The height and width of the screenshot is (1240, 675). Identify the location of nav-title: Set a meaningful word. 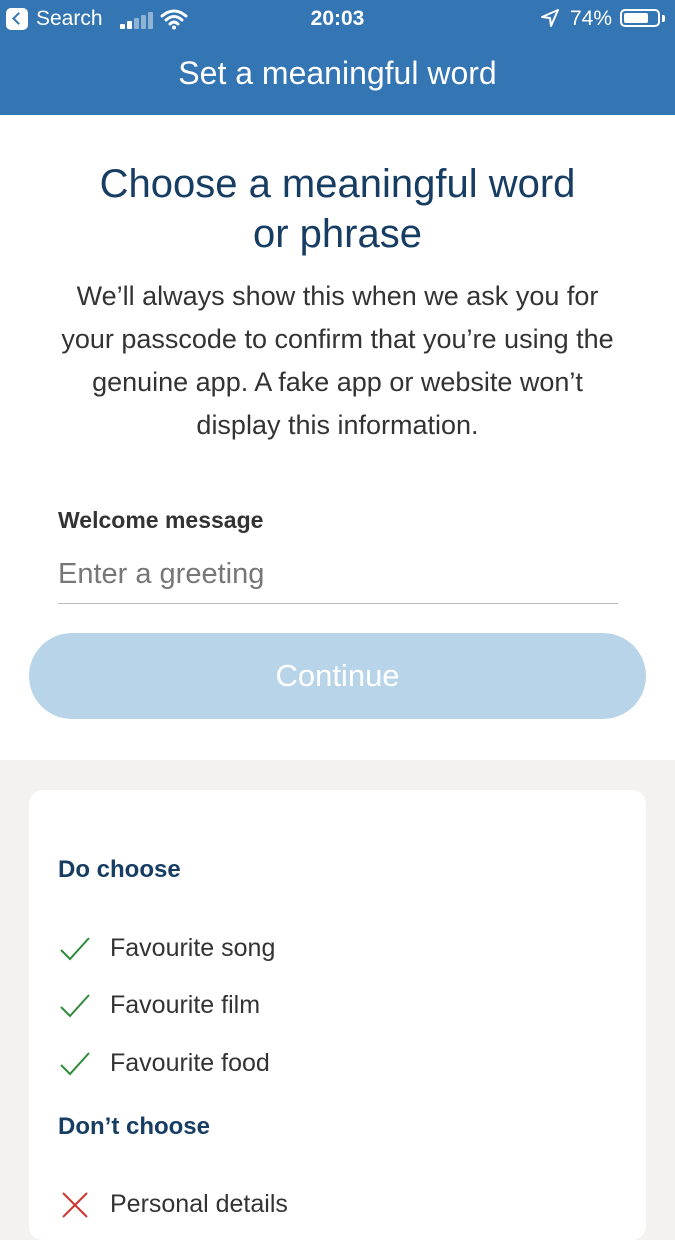
(337, 73).